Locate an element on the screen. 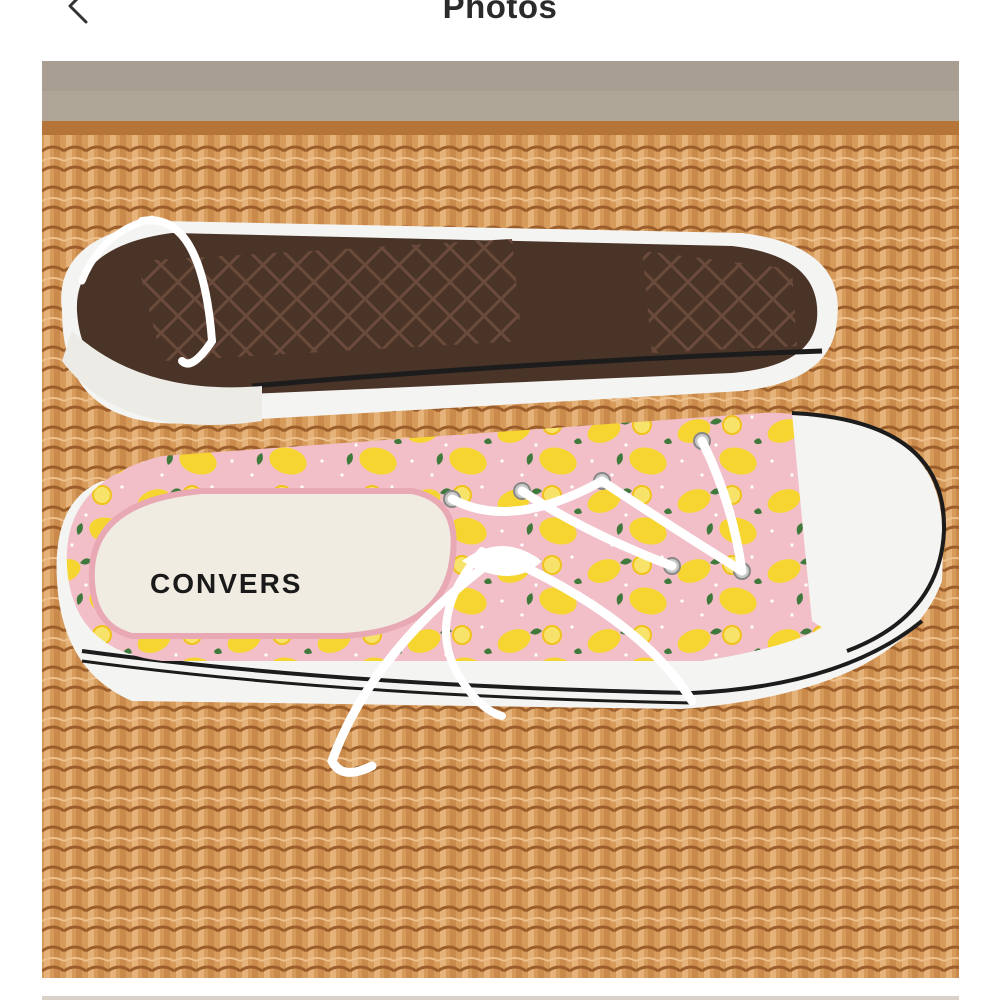 The height and width of the screenshot is (1000, 1000). next-photo-preview is located at coordinates (500, 998).